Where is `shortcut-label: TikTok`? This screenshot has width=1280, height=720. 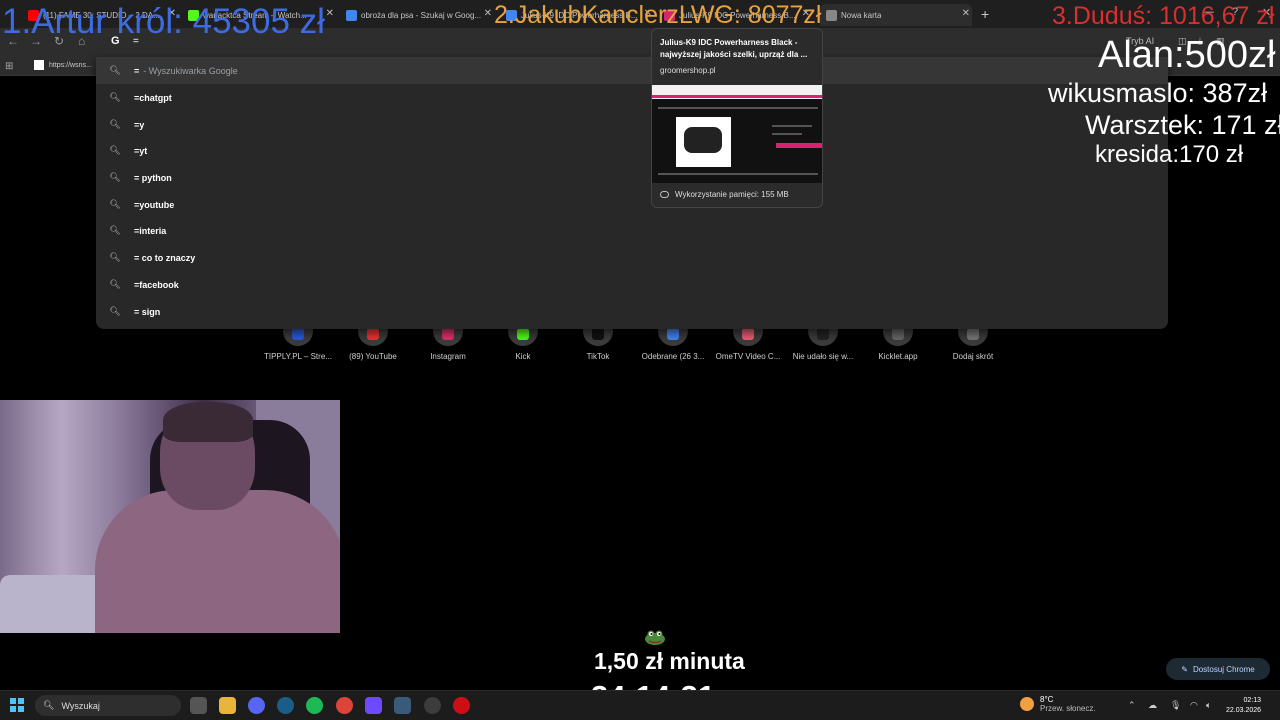 shortcut-label: TikTok is located at coordinates (598, 356).